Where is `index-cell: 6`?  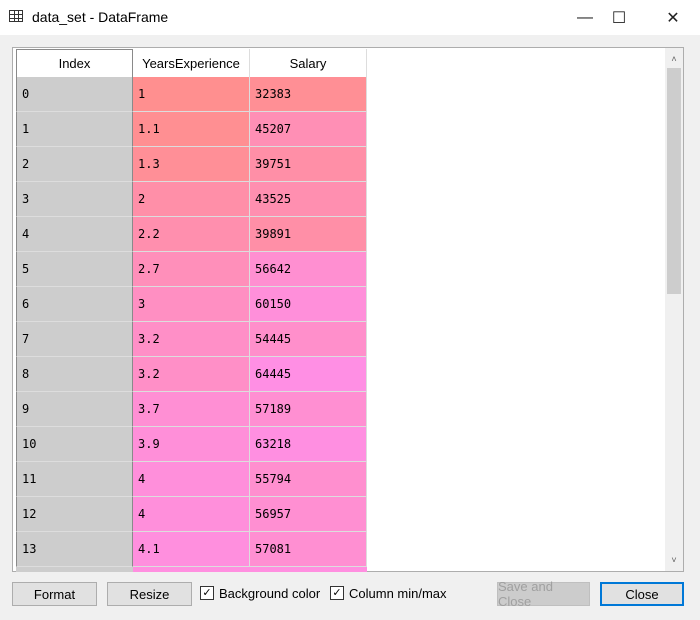
index-cell: 6 is located at coordinates (74, 304).